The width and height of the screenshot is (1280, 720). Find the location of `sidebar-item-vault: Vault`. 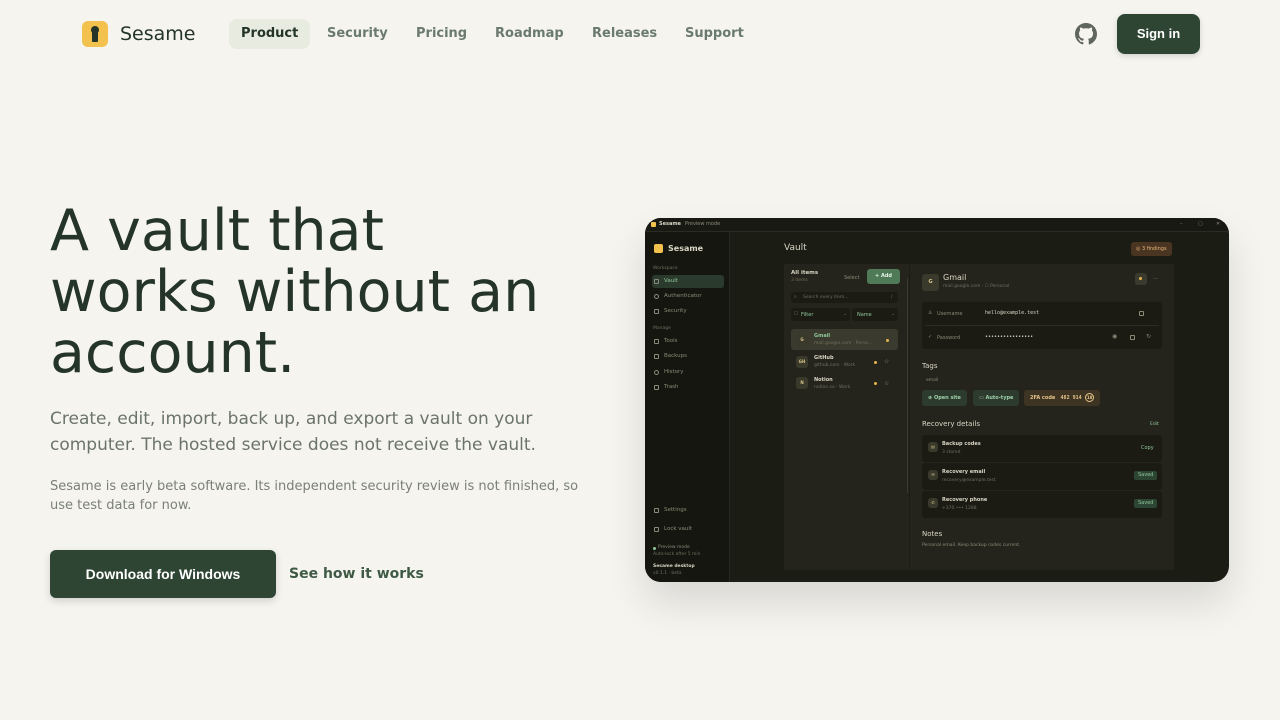

sidebar-item-vault: Vault is located at coordinates (671, 281).